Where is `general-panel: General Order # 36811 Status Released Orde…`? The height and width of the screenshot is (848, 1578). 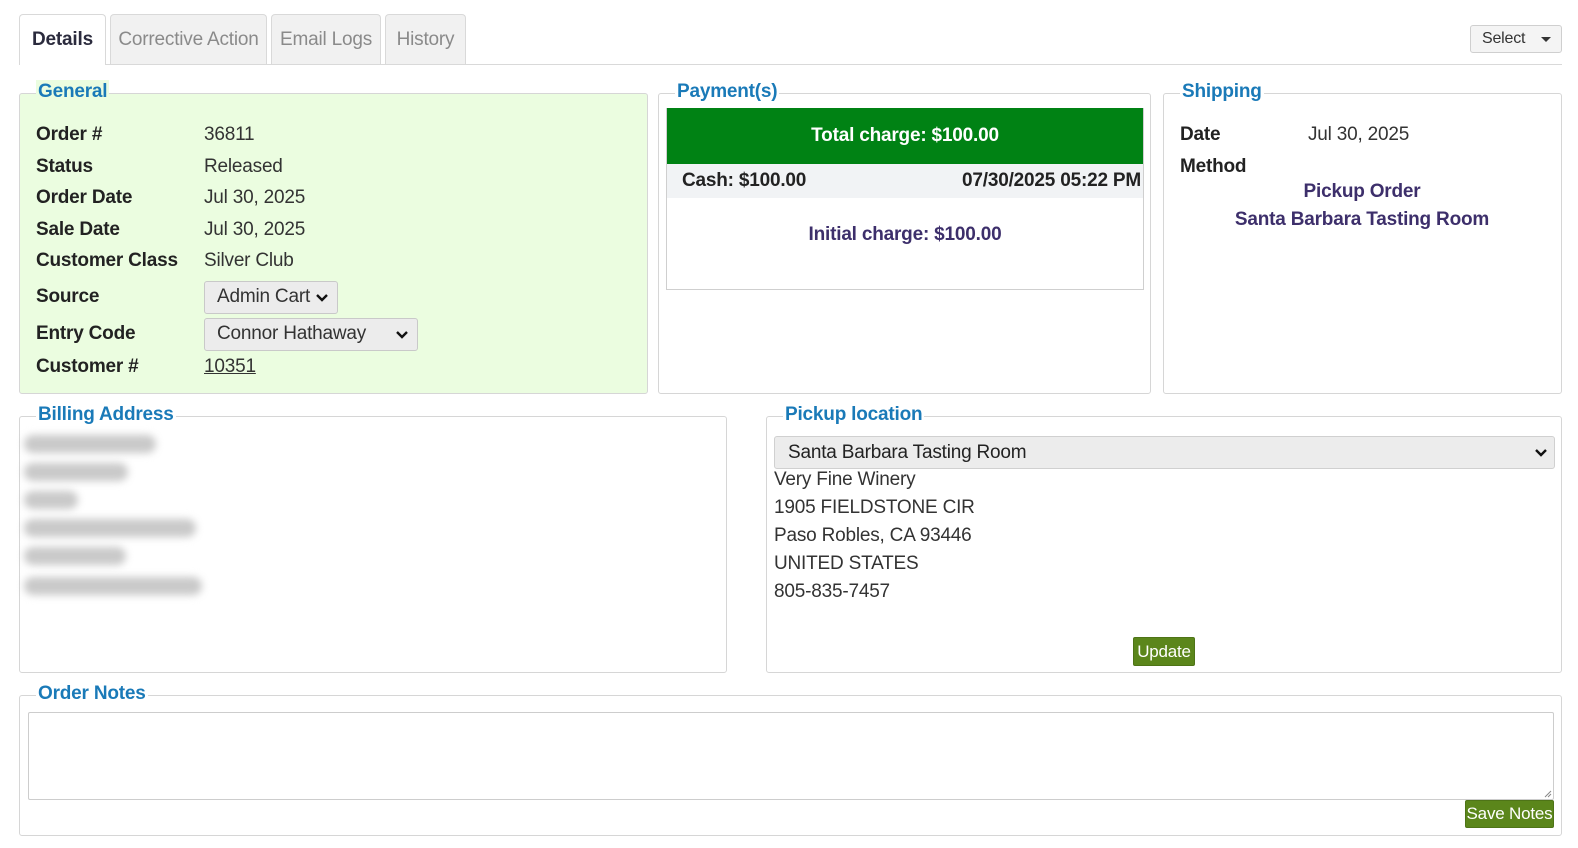 general-panel: General Order # 36811 Status Released Orde… is located at coordinates (333, 237).